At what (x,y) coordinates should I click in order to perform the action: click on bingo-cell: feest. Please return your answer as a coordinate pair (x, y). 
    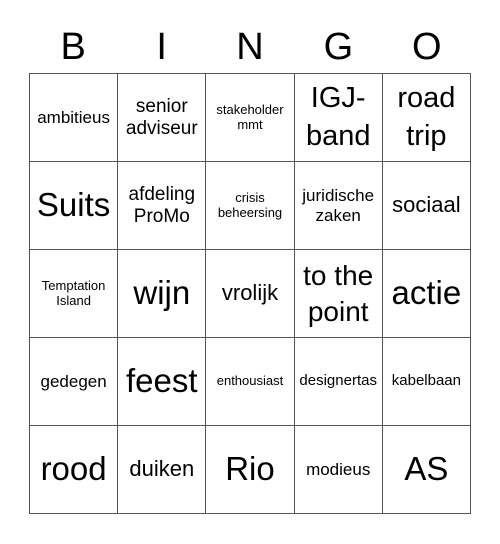
    Looking at the image, I should click on (162, 382).